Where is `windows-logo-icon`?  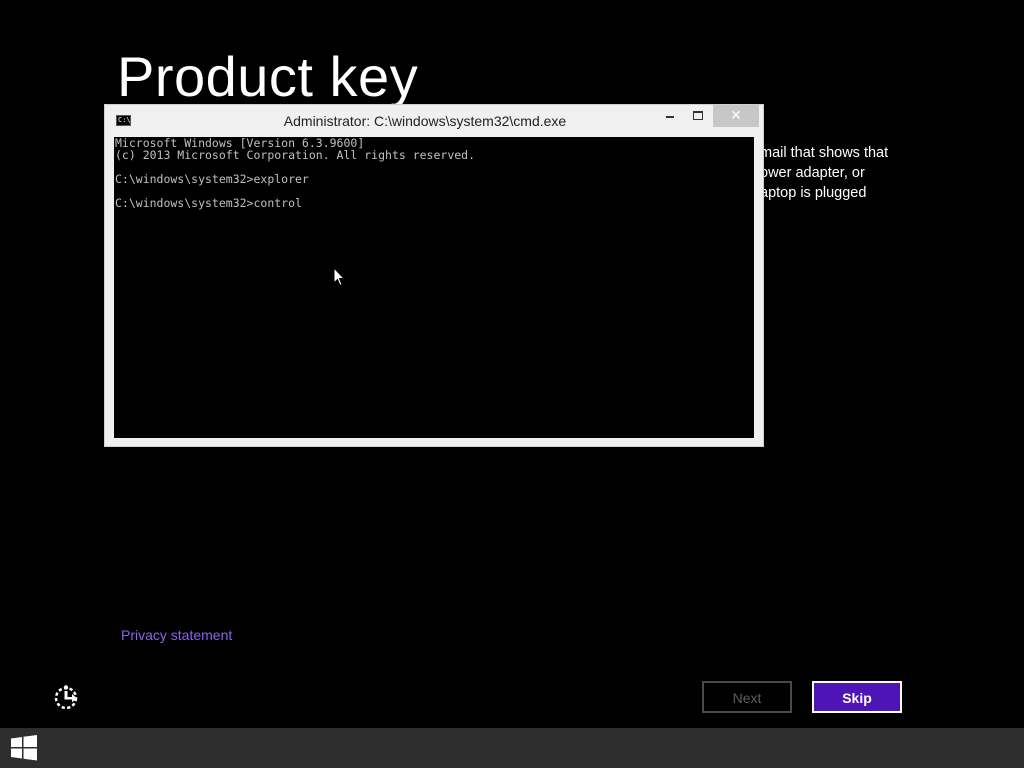
windows-logo-icon is located at coordinates (24, 748).